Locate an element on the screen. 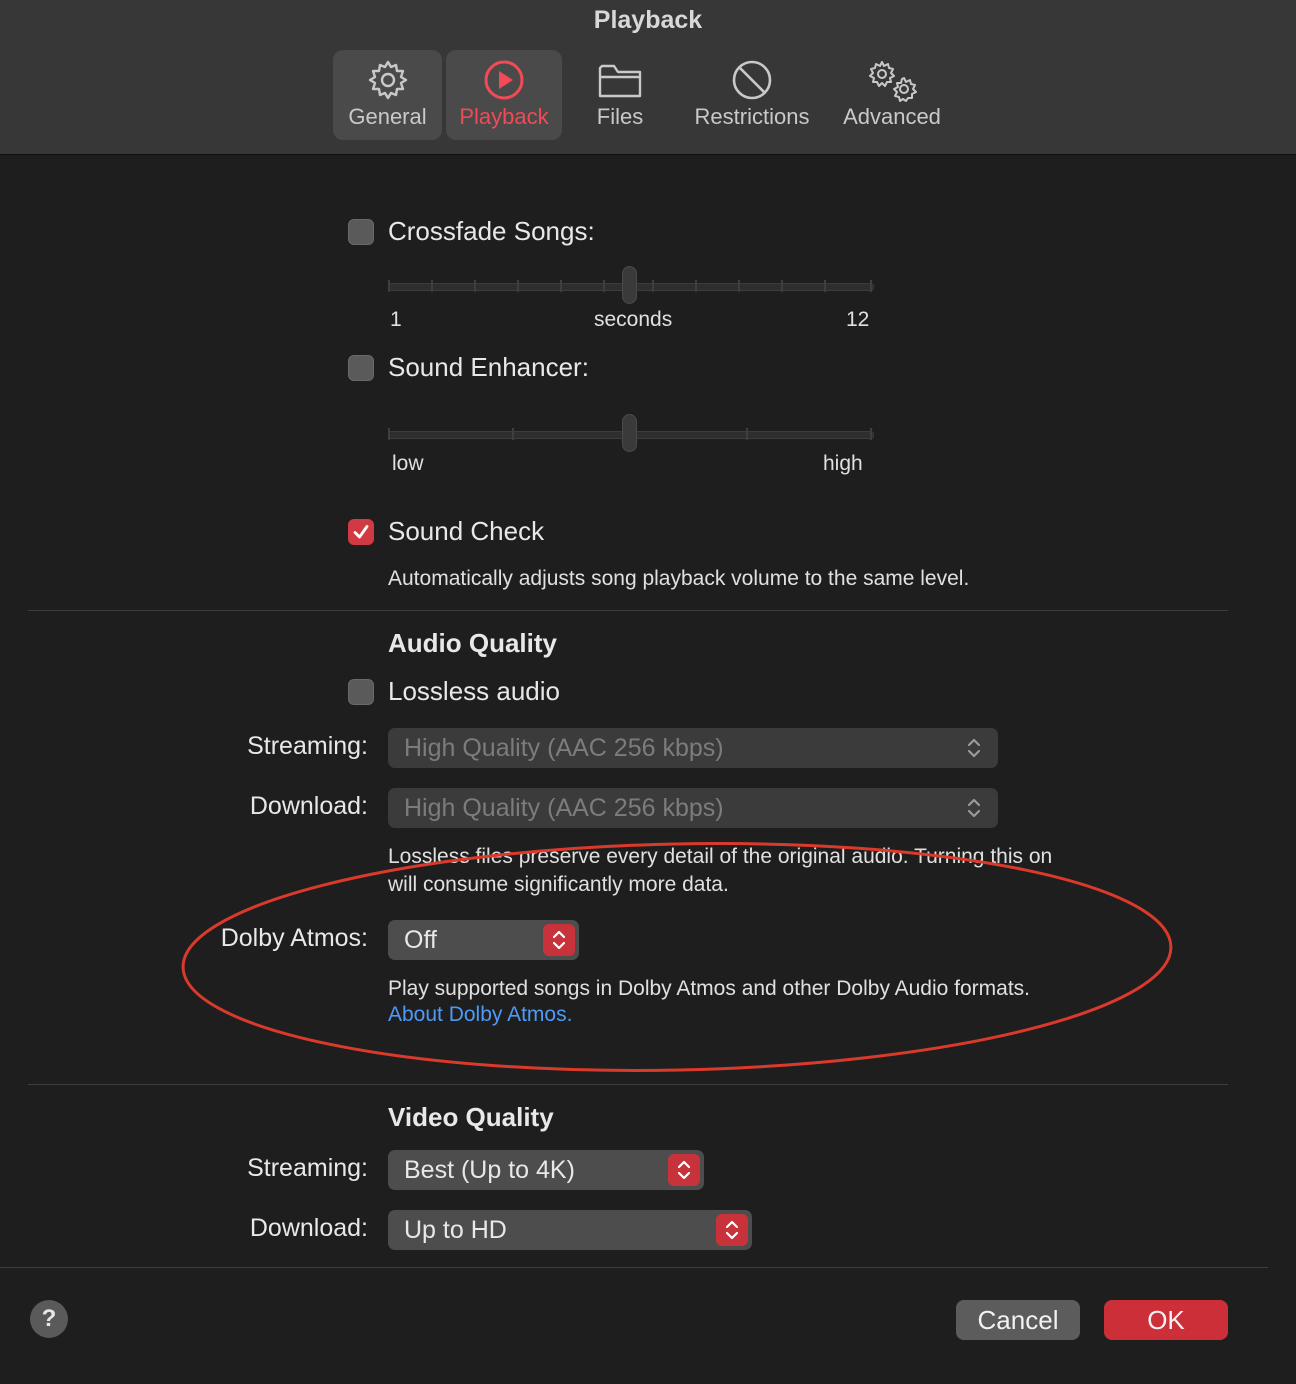 The width and height of the screenshot is (1296, 1384). gear-icon is located at coordinates (387, 80).